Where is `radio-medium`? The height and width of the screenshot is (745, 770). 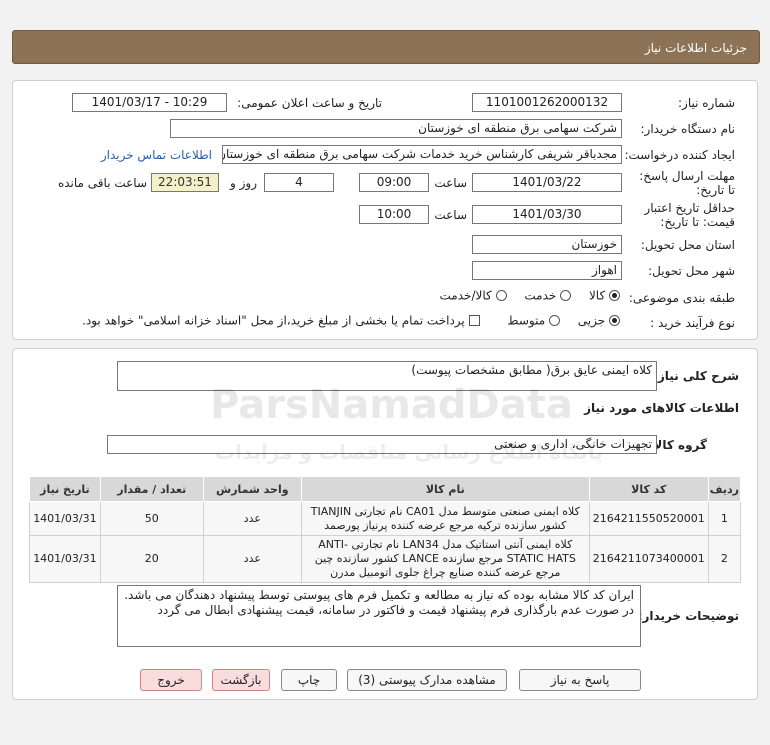 radio-medium is located at coordinates (554, 320).